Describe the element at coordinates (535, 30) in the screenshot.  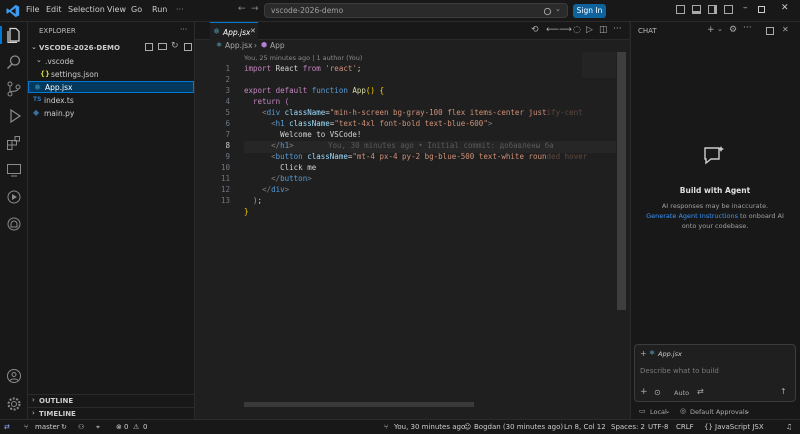
I see `open-changes-icon: ⟲` at that location.